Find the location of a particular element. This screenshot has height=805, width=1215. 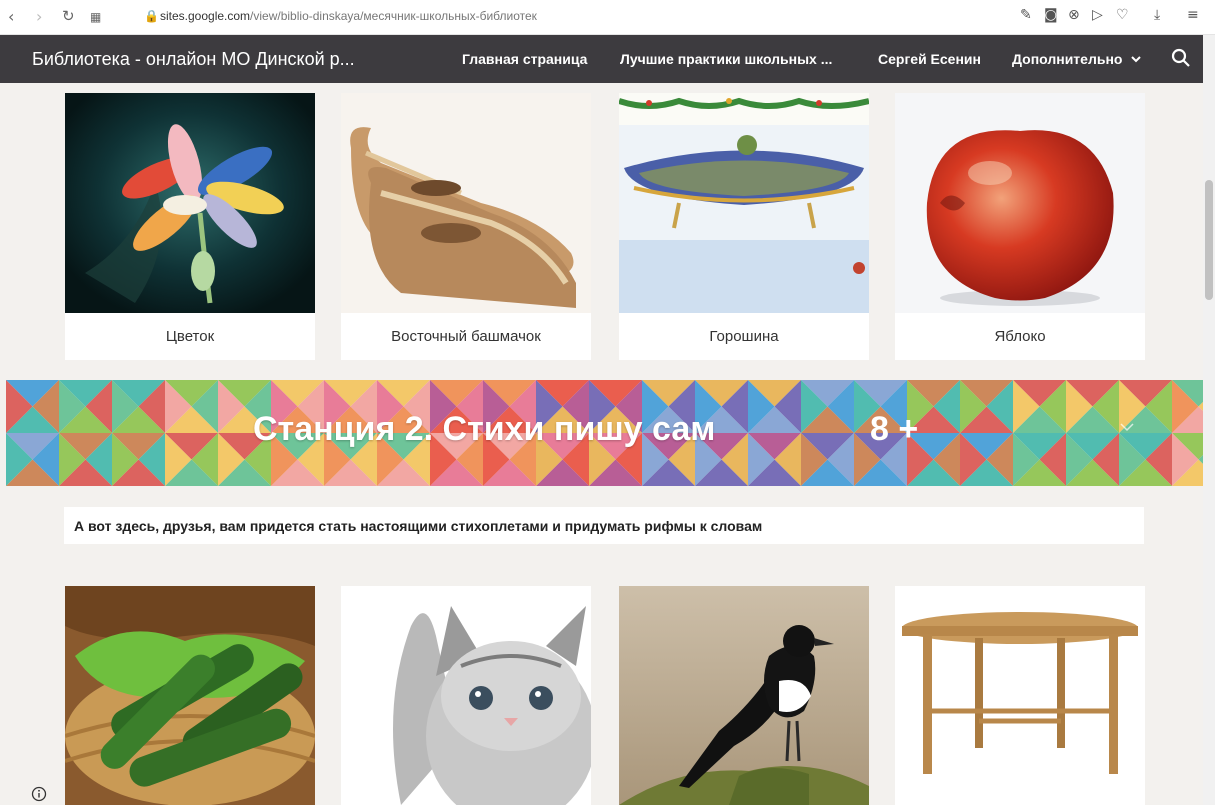

gallery-caption: Горошина is located at coordinates (744, 336).